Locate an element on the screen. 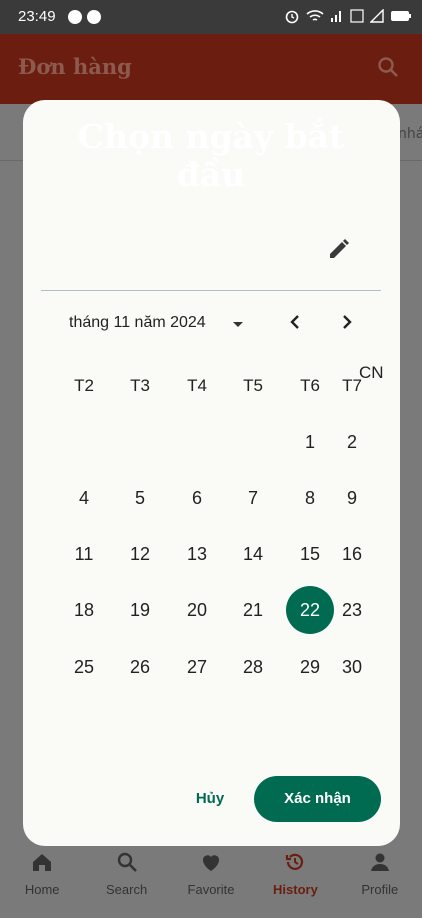  home-icon is located at coordinates (42, 862).